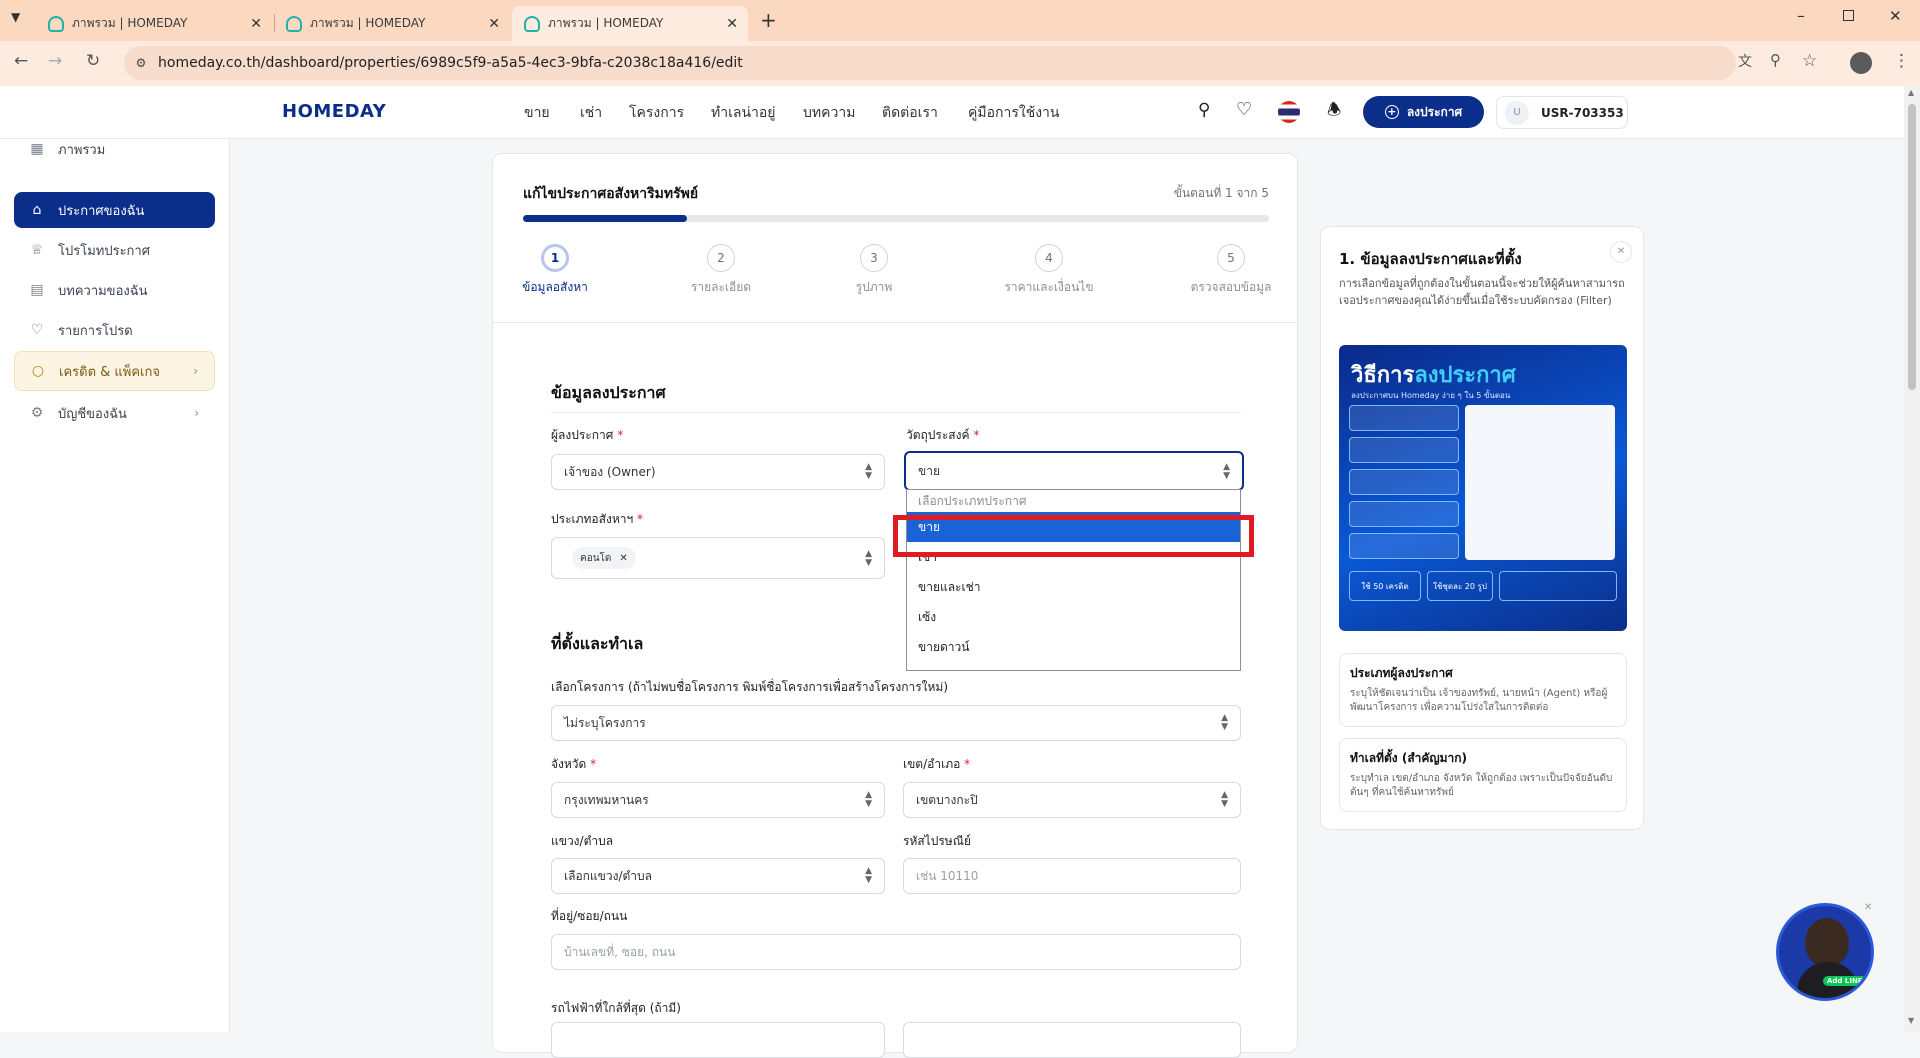  I want to click on scrollbar-thumb, so click(1912, 247).